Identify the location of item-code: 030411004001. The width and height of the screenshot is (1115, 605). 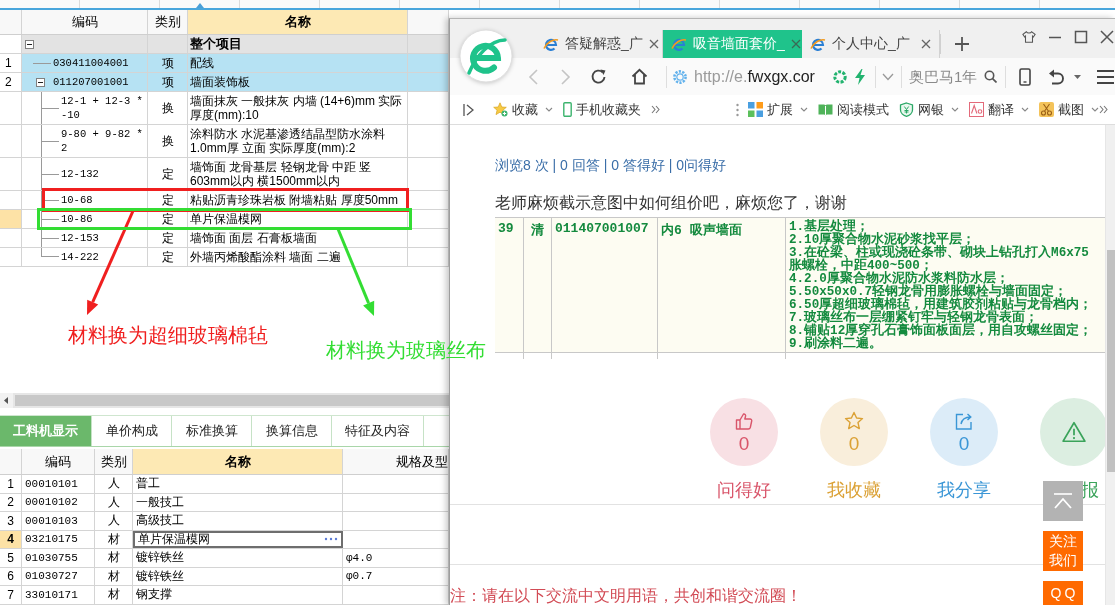
(90, 63).